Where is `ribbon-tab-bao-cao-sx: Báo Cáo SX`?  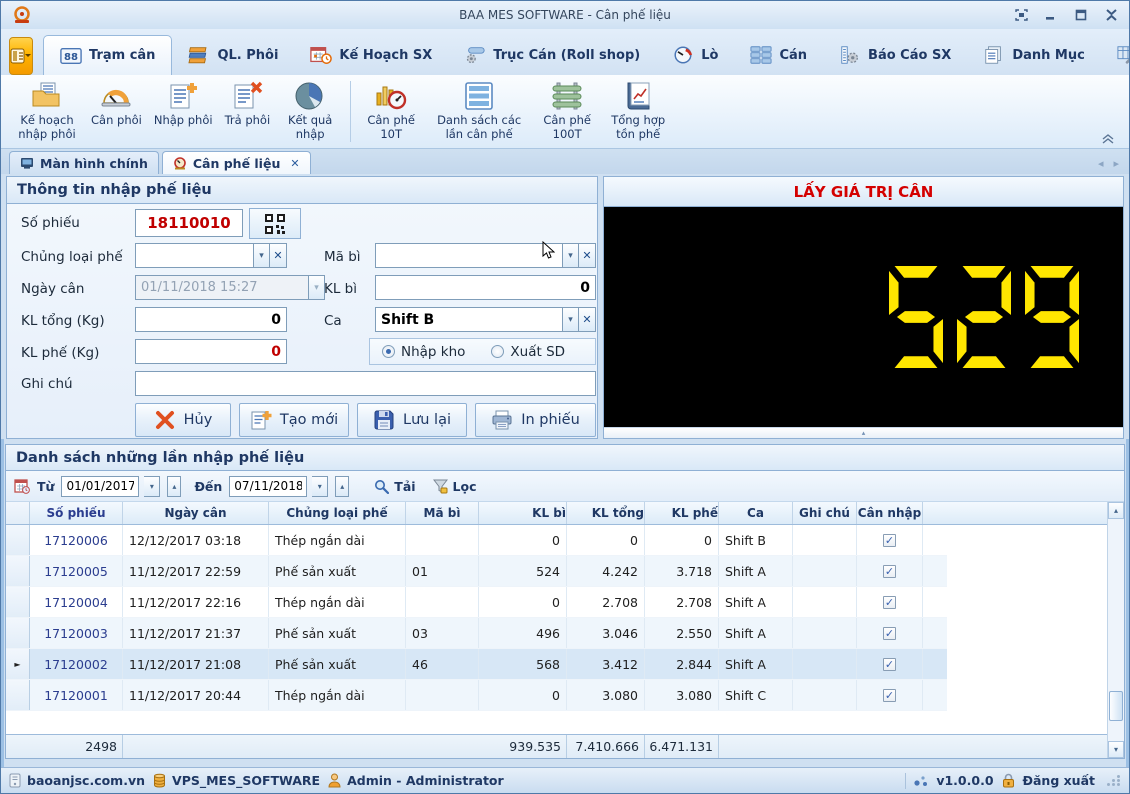
ribbon-tab-bao-cao-sx: Báo Cáo SX is located at coordinates (895, 55).